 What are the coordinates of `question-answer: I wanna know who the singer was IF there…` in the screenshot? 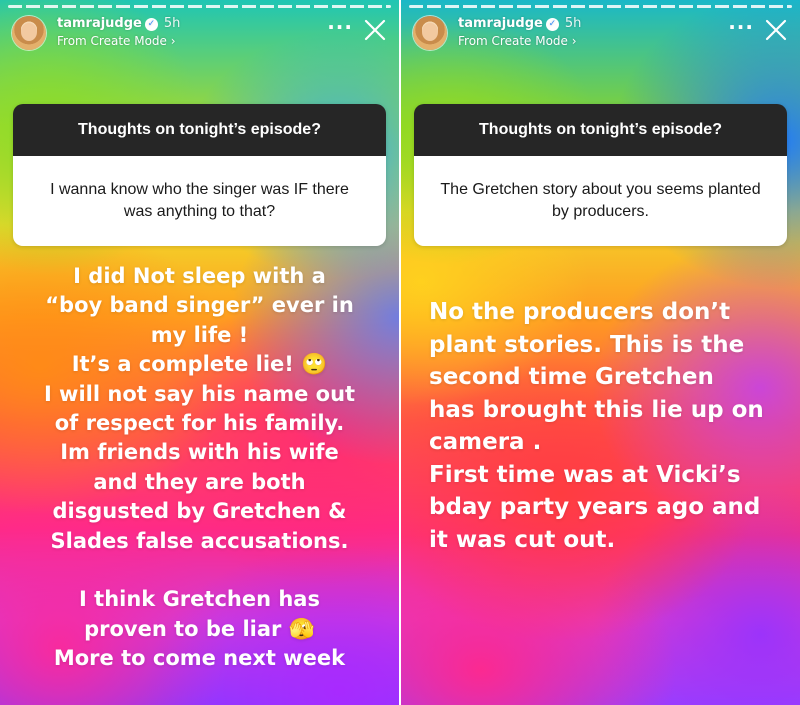 It's located at (199, 201).